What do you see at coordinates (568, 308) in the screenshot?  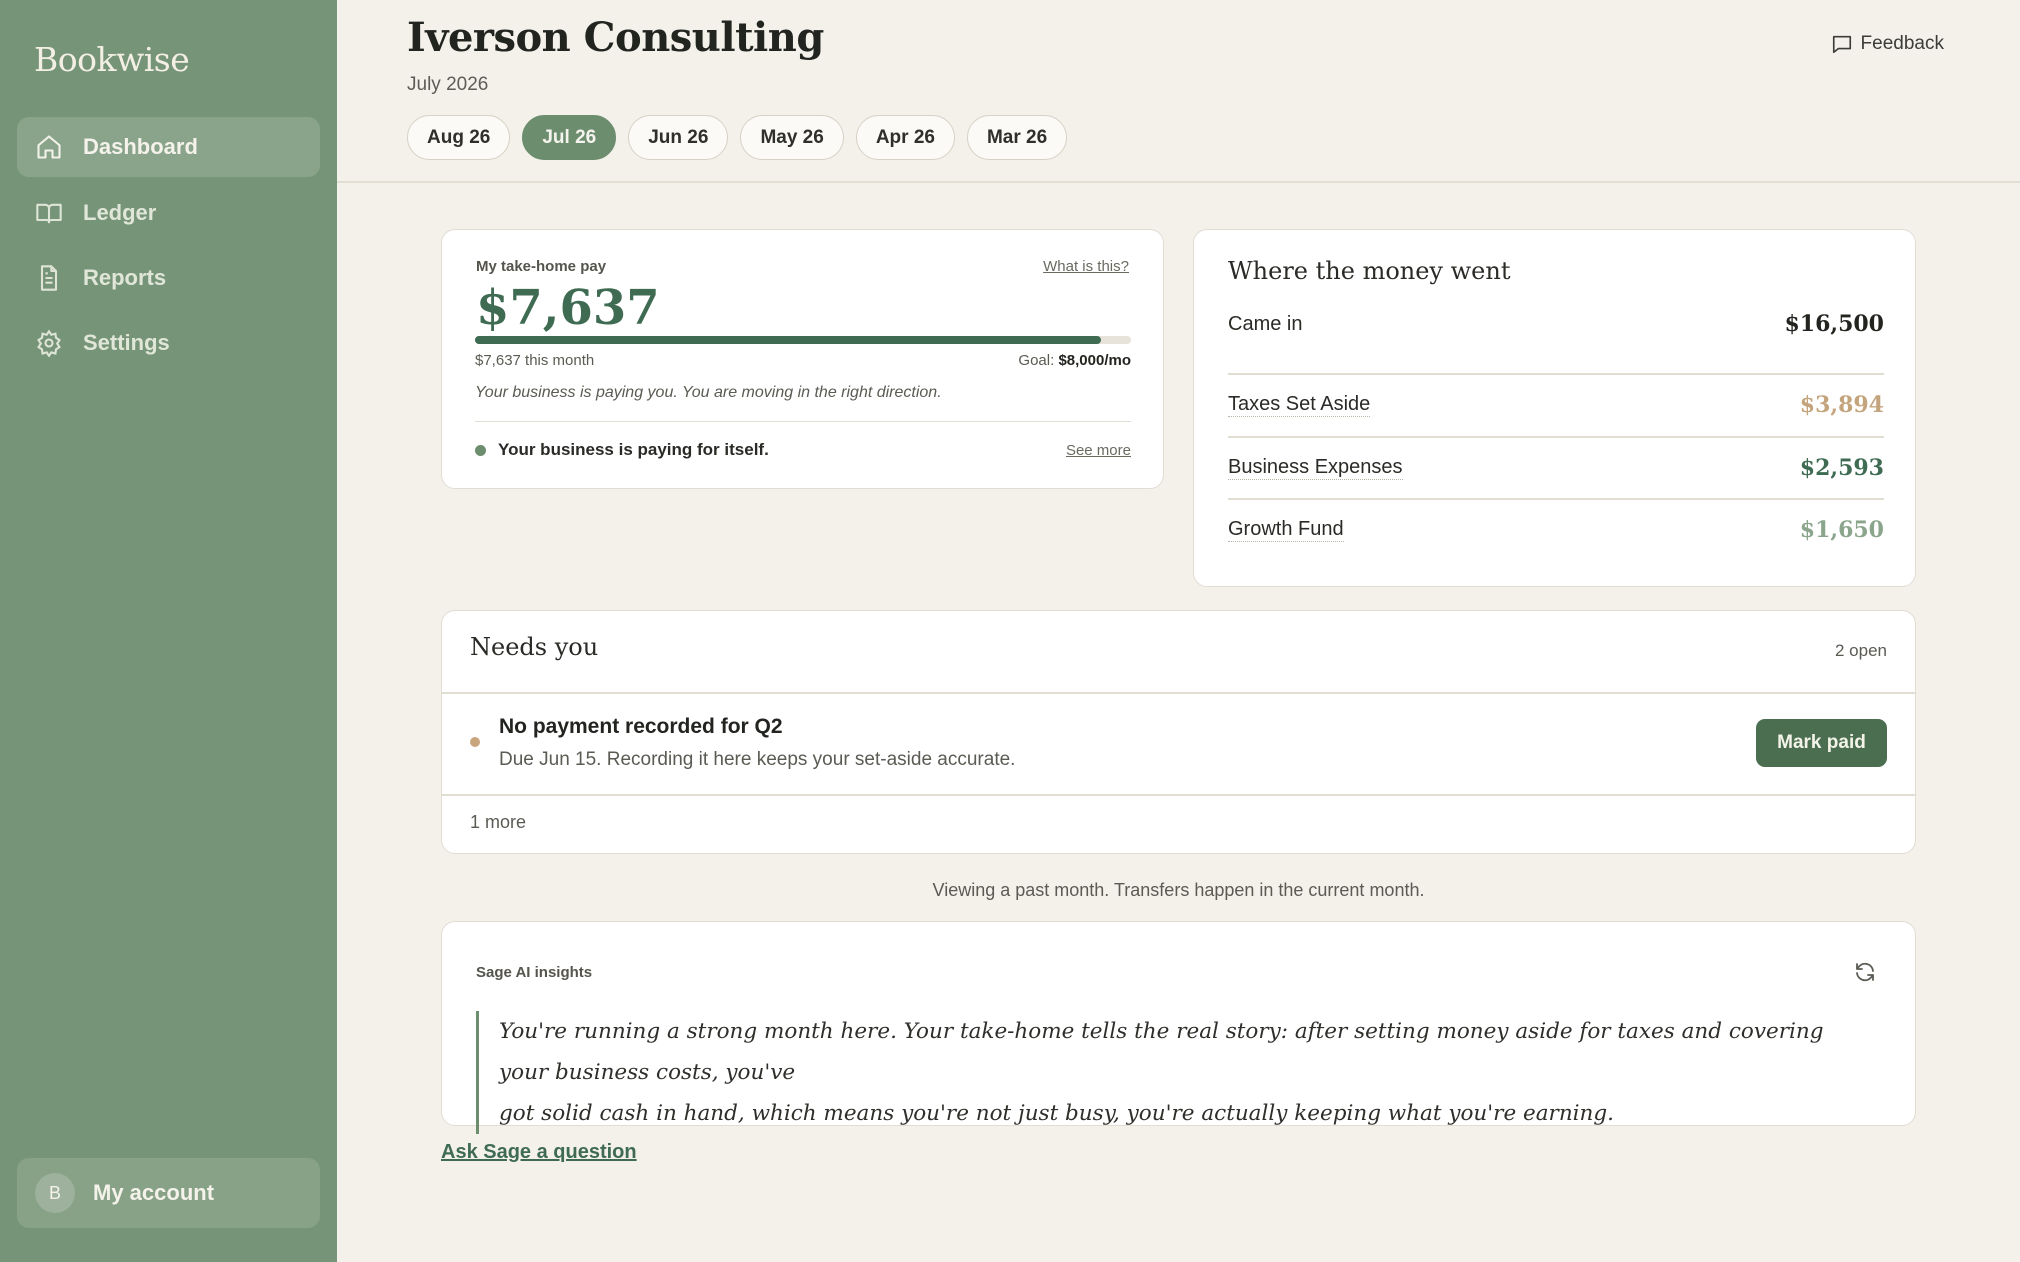 I see `take-home-amount: $7,637` at bounding box center [568, 308].